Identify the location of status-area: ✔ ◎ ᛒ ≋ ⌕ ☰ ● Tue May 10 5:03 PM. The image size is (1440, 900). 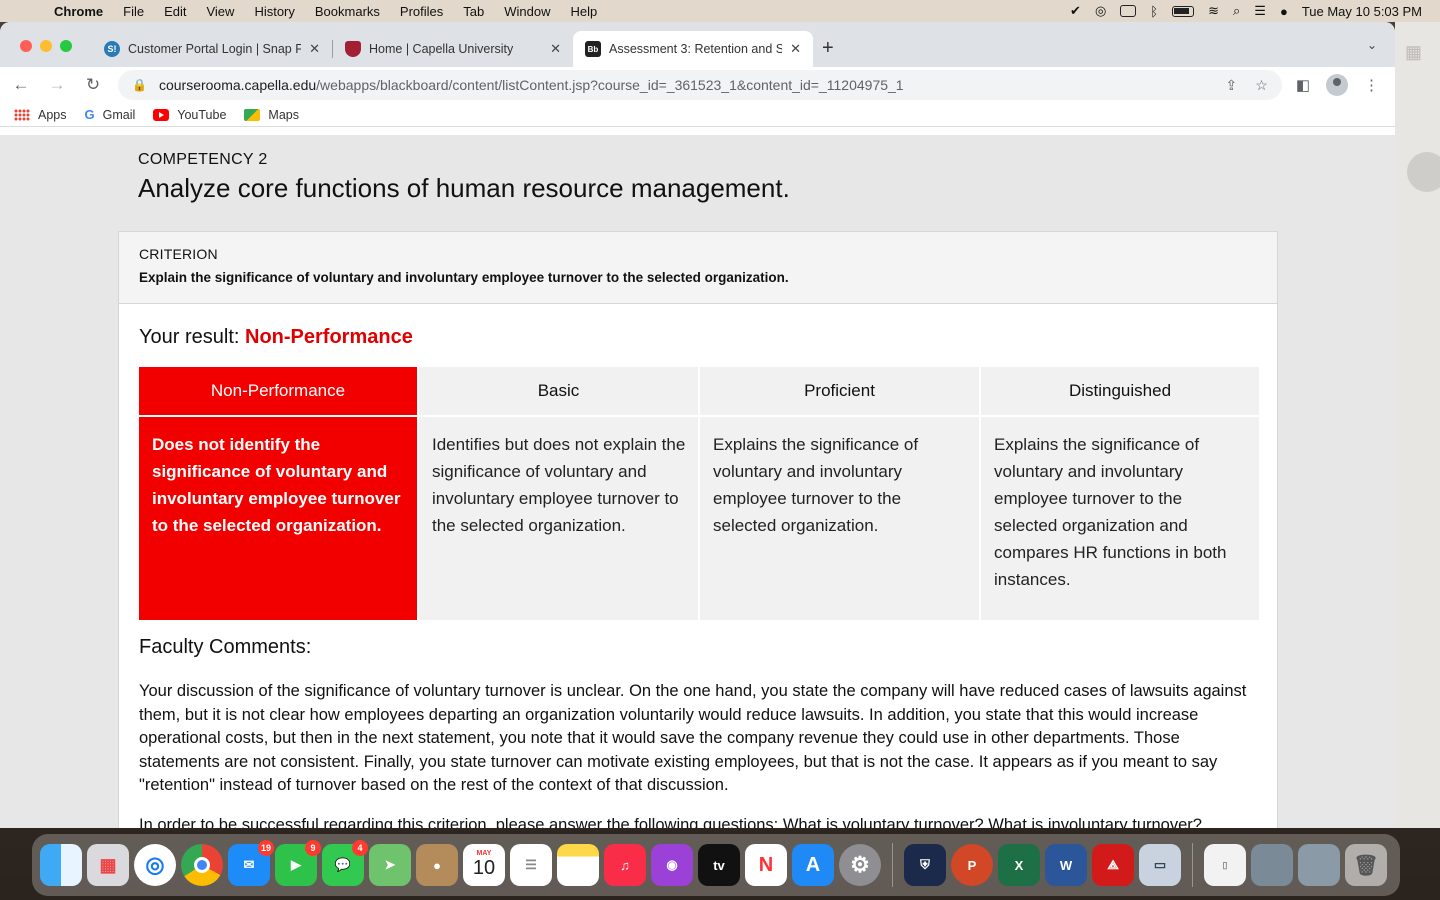
(1255, 11).